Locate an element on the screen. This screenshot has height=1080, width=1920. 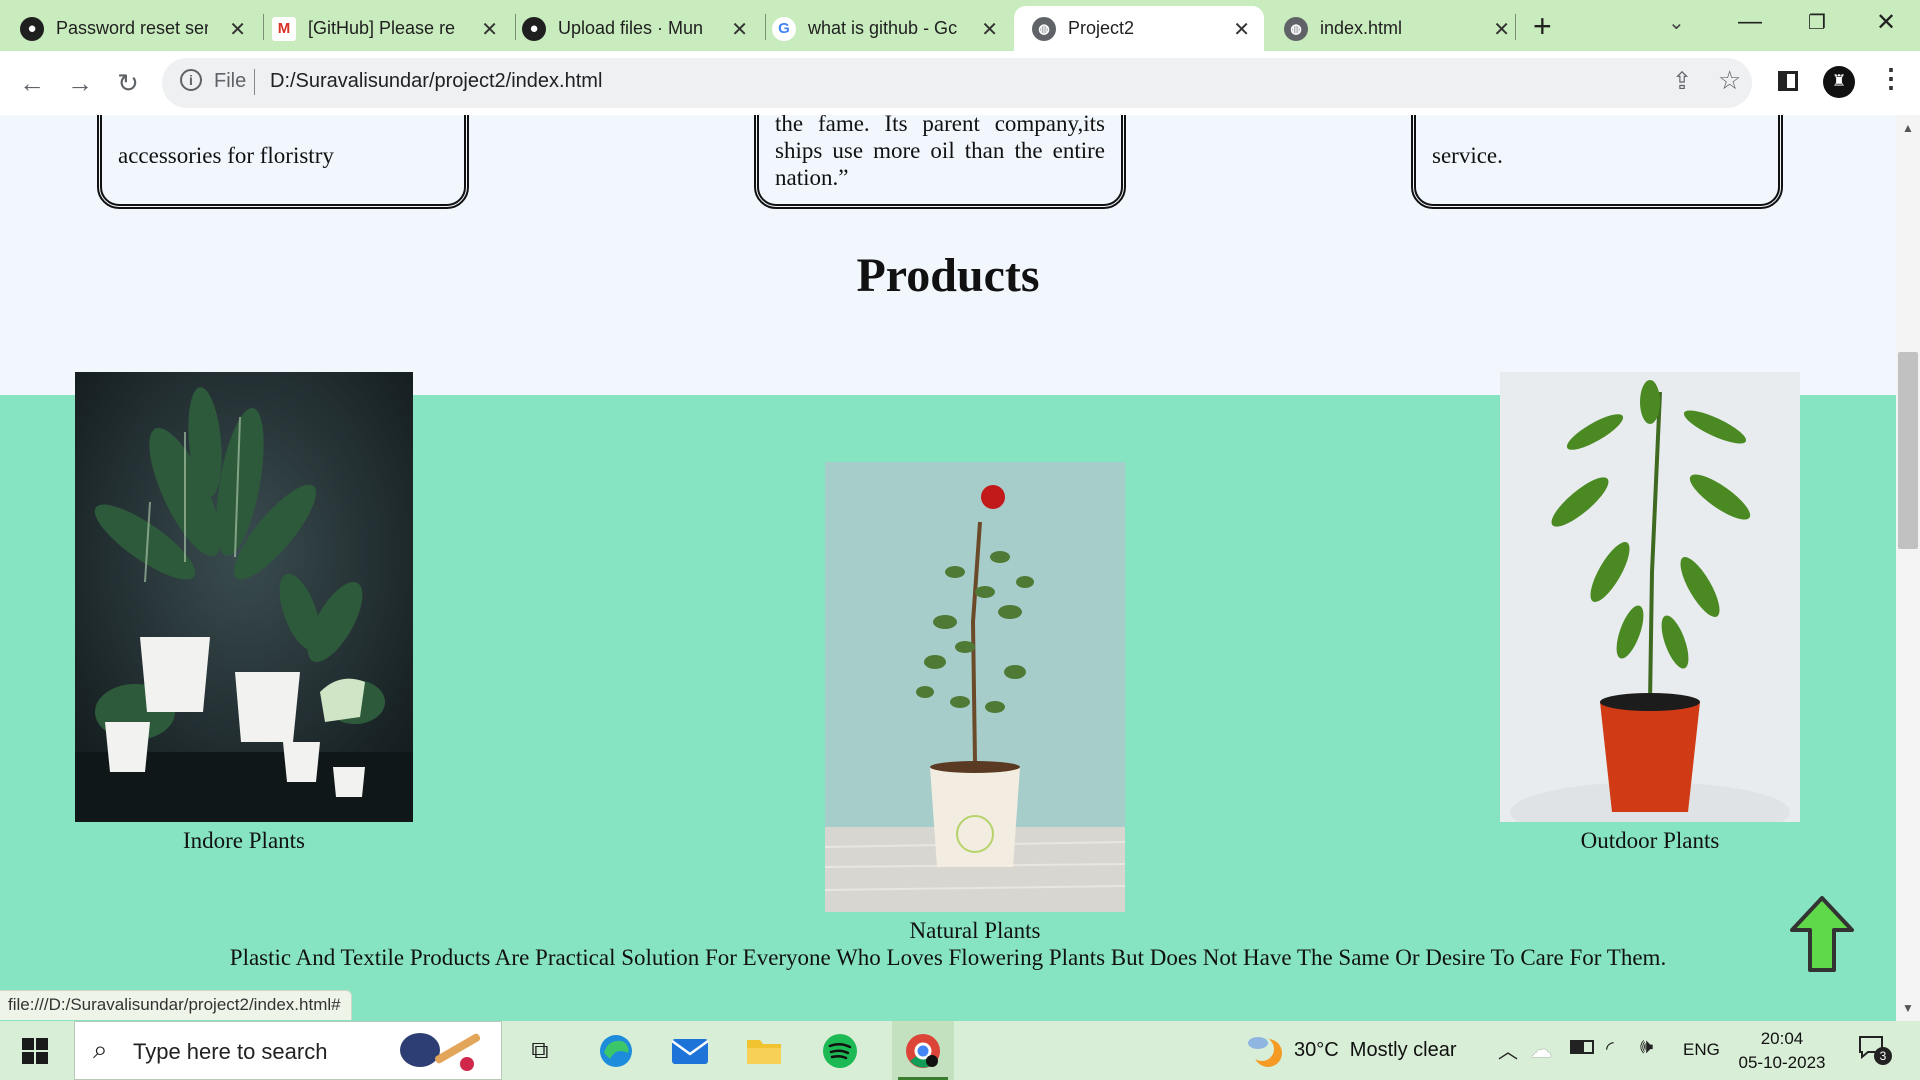
tab-title: Project2 is located at coordinates (1101, 28).